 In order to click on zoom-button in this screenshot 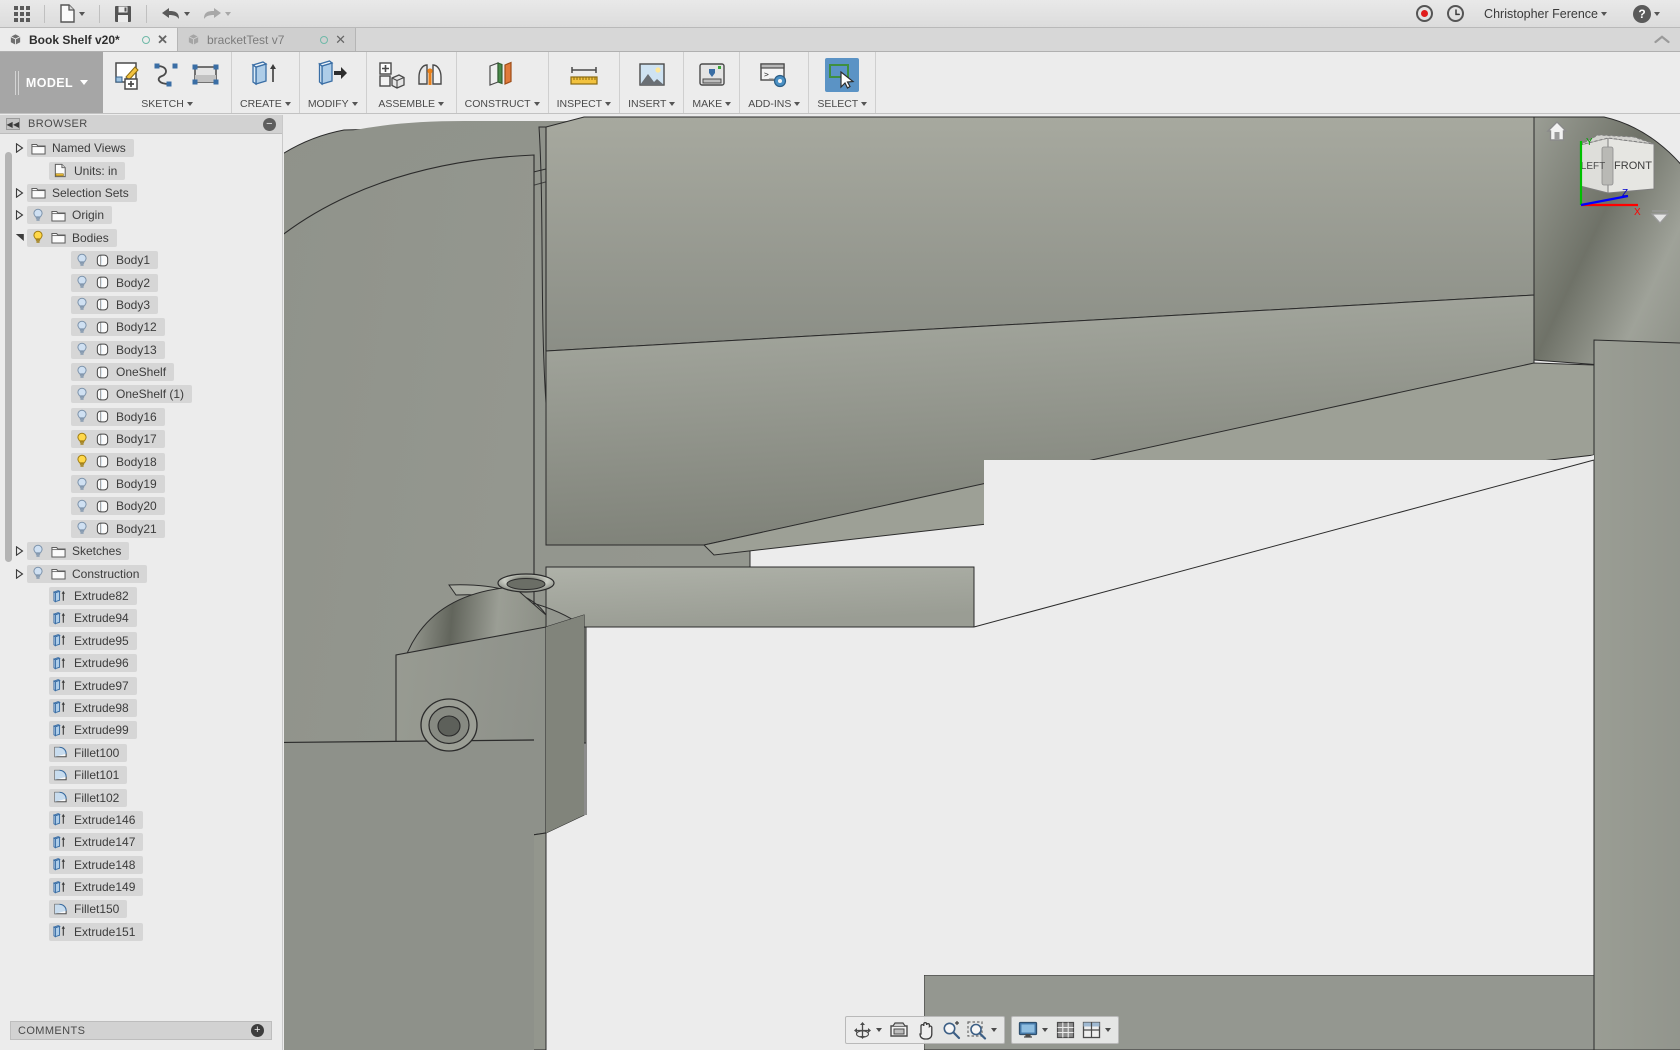, I will do `click(951, 1030)`.